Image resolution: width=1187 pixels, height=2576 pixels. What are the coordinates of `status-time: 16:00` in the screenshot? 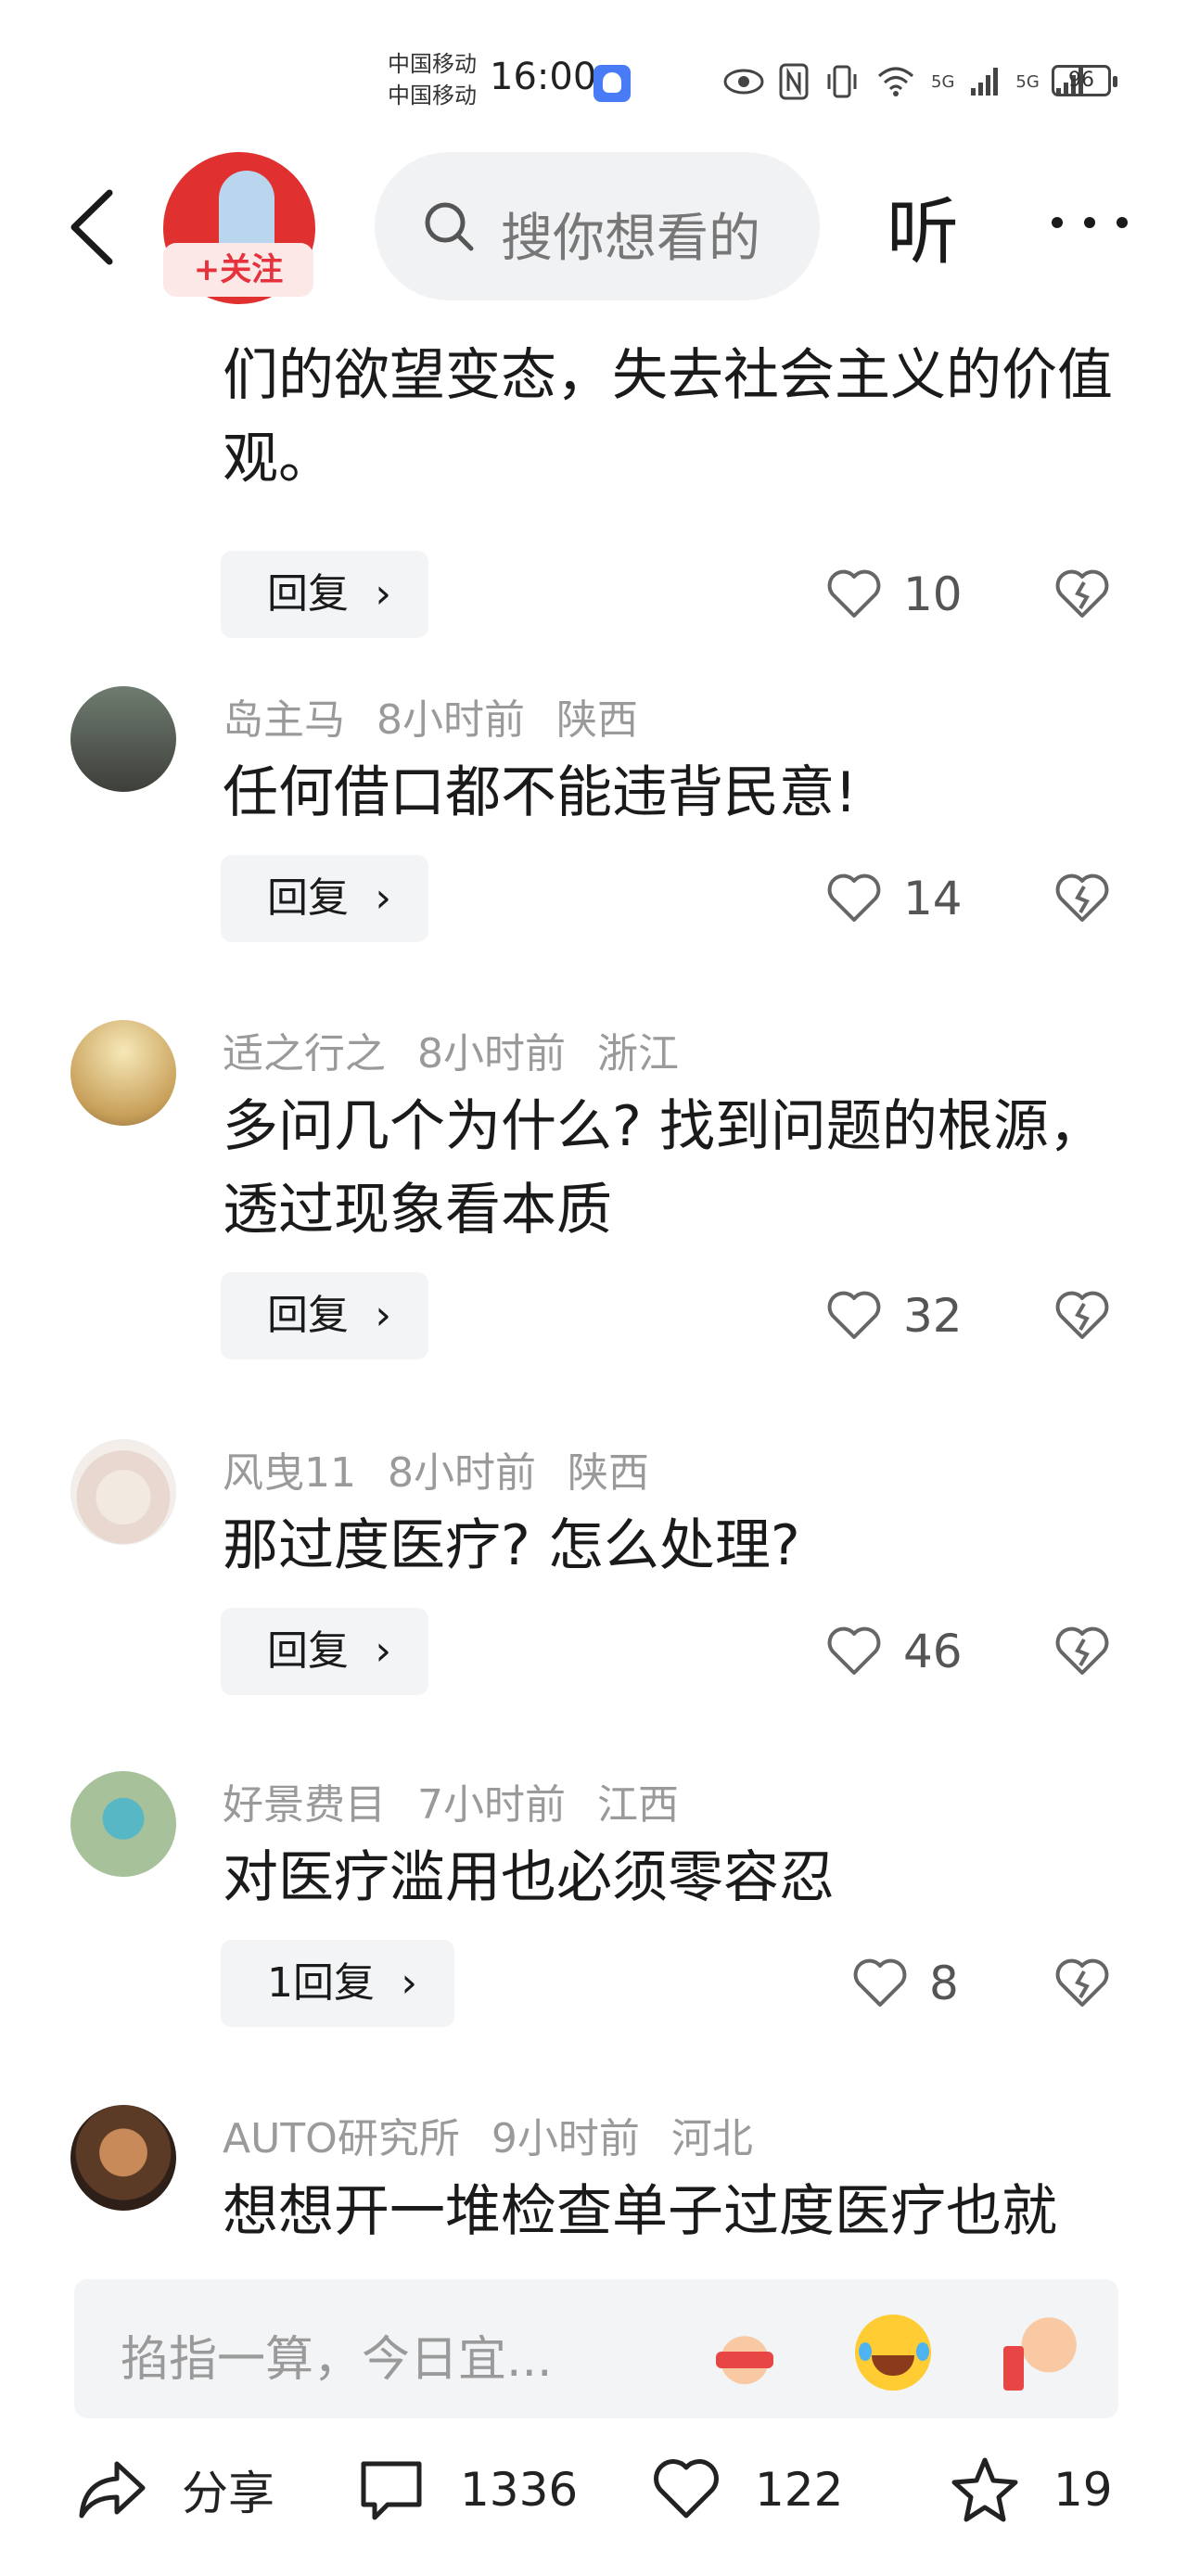 It's located at (543, 77).